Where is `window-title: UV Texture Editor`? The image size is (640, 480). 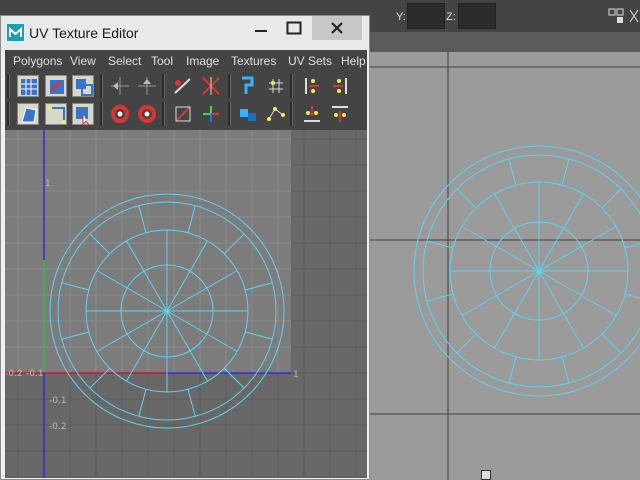
window-title: UV Texture Editor is located at coordinates (84, 33).